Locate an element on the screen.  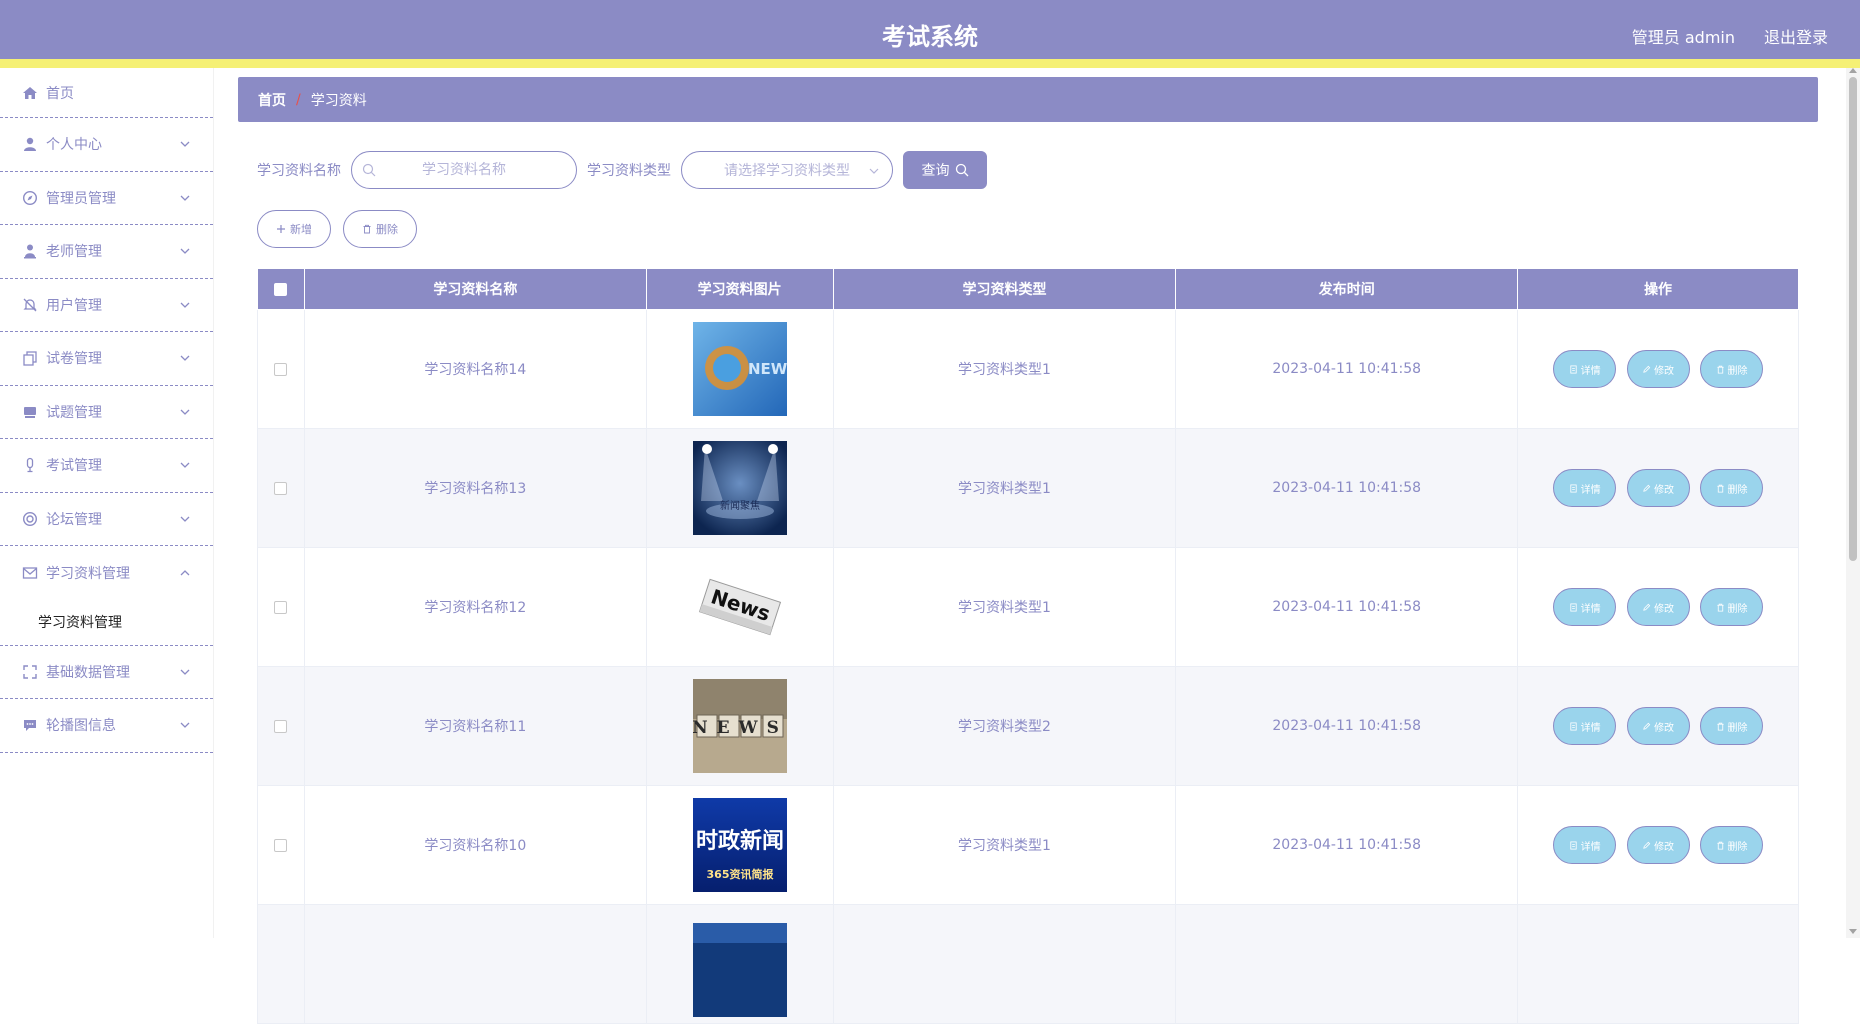
delete-button-label: 删除 is located at coordinates (1737, 371).